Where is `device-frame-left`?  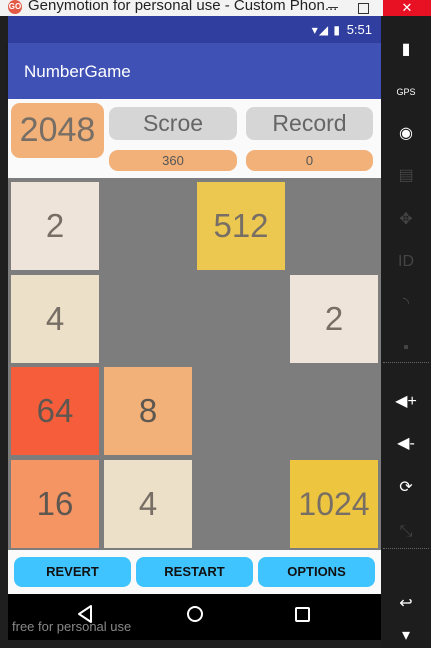
device-frame-left is located at coordinates (4, 332).